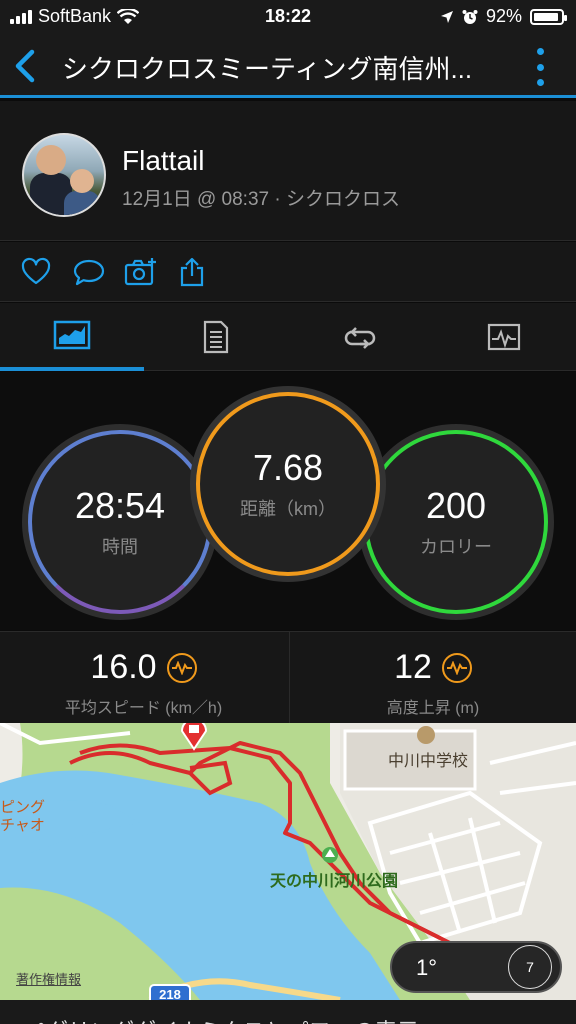 The image size is (576, 1024). I want to click on distance-label: 距離（km）, so click(288, 509).